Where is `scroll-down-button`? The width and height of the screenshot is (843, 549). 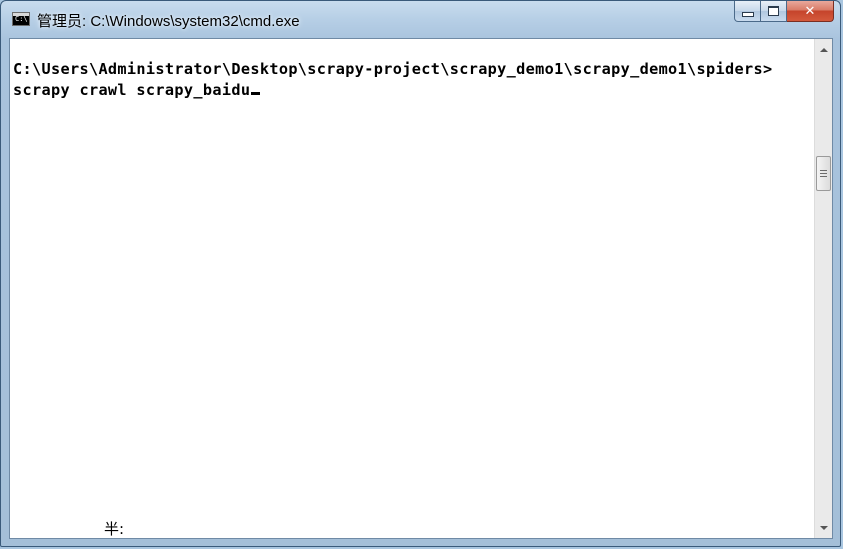
scroll-down-button is located at coordinates (823, 527).